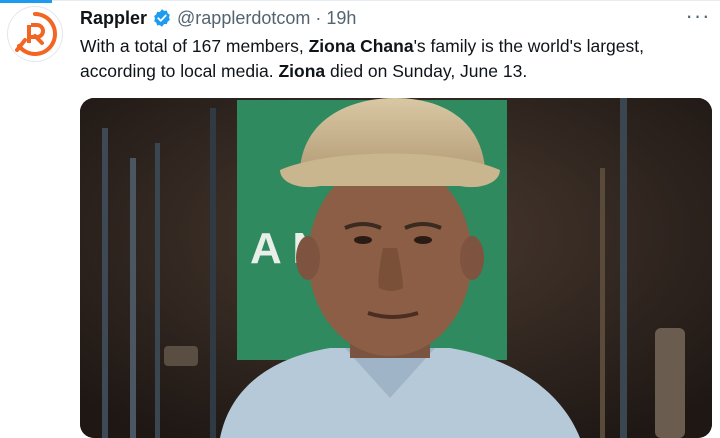 The width and height of the screenshot is (720, 438). What do you see at coordinates (162, 18) in the screenshot?
I see `verified-badge-icon` at bounding box center [162, 18].